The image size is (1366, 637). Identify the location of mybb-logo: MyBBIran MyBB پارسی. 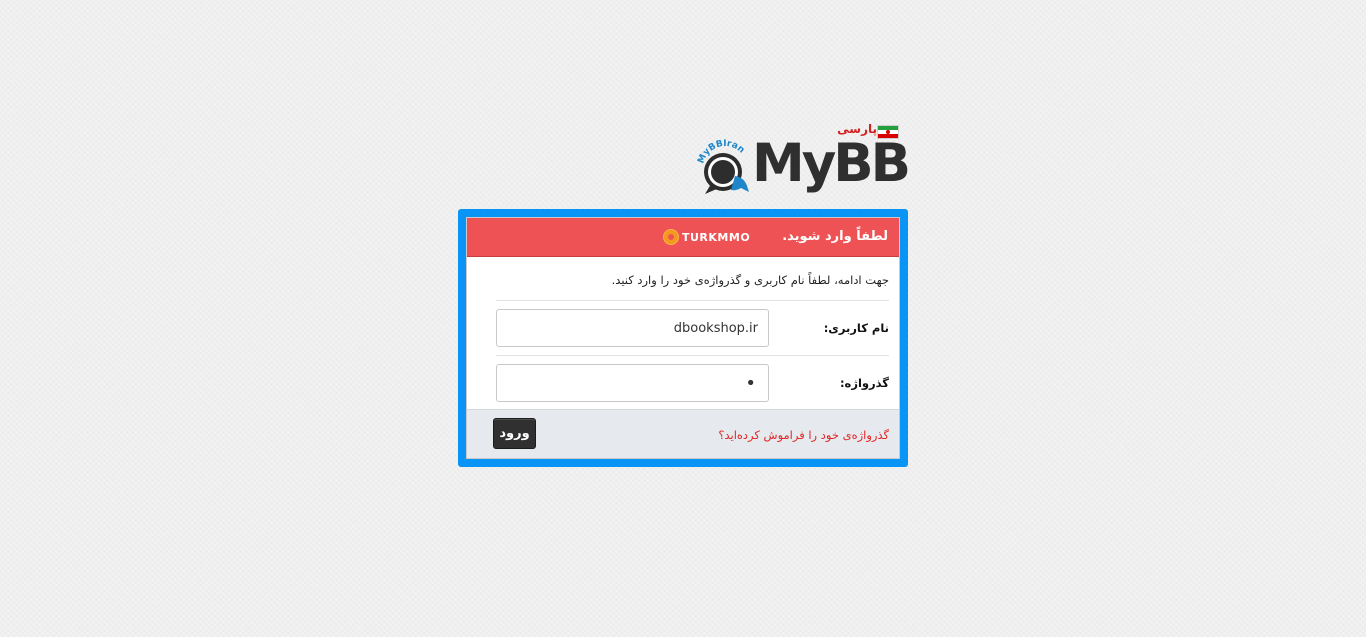
(804, 161).